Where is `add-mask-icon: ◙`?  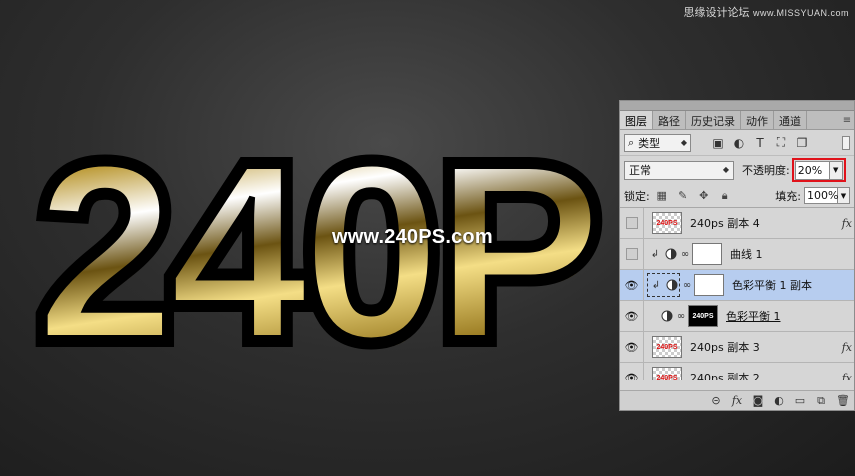
add-mask-icon: ◙ is located at coordinates (758, 400).